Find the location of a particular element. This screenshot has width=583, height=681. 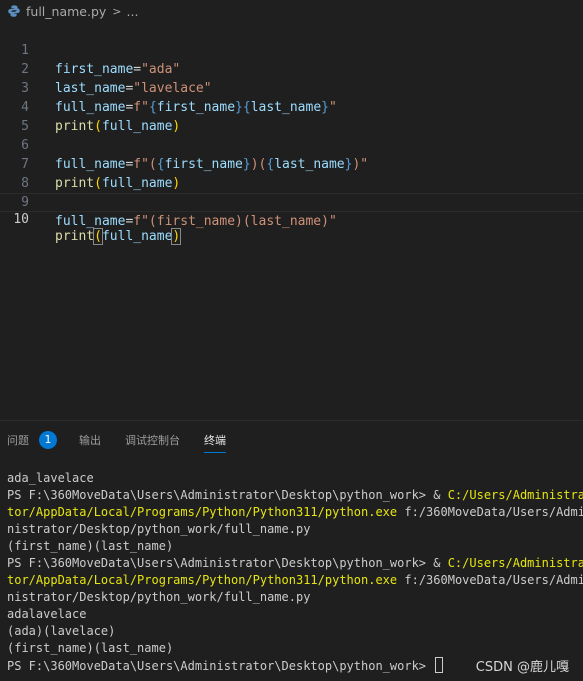

code-line: 7 print(full_name) is located at coordinates (291, 163).